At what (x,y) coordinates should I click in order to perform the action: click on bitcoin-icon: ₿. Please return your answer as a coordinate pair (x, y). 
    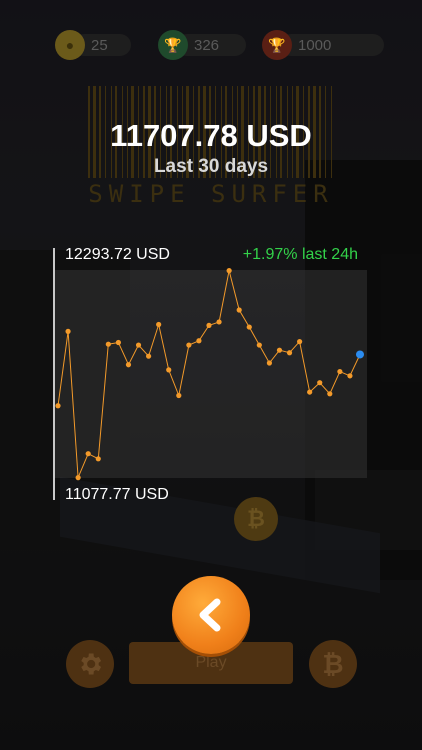
    Looking at the image, I should click on (333, 663).